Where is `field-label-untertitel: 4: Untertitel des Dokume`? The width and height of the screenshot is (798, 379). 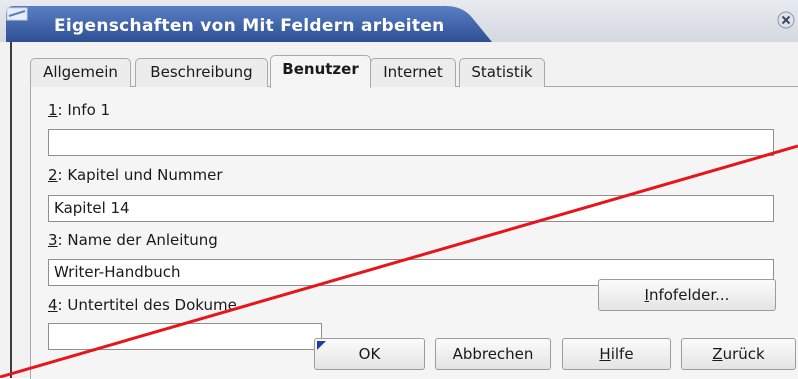
field-label-untertitel: 4: Untertitel des Dokume is located at coordinates (142, 305).